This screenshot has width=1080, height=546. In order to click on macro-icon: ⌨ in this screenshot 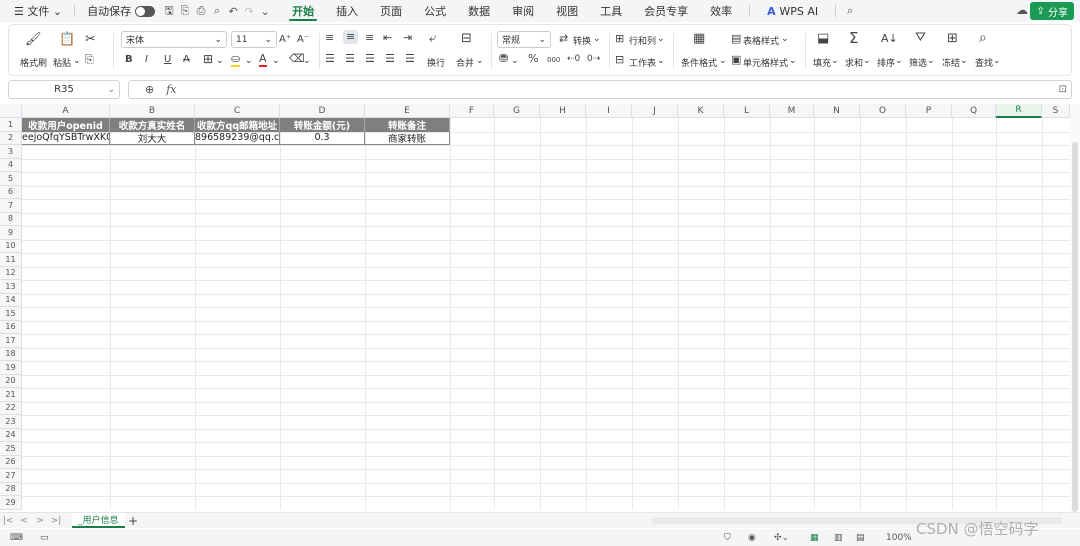, I will do `click(16, 538)`.